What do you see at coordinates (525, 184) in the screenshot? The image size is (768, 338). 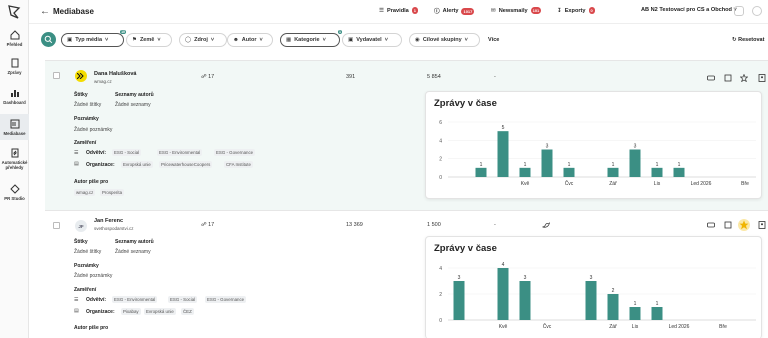 I see `x-tick-label: Kvě` at bounding box center [525, 184].